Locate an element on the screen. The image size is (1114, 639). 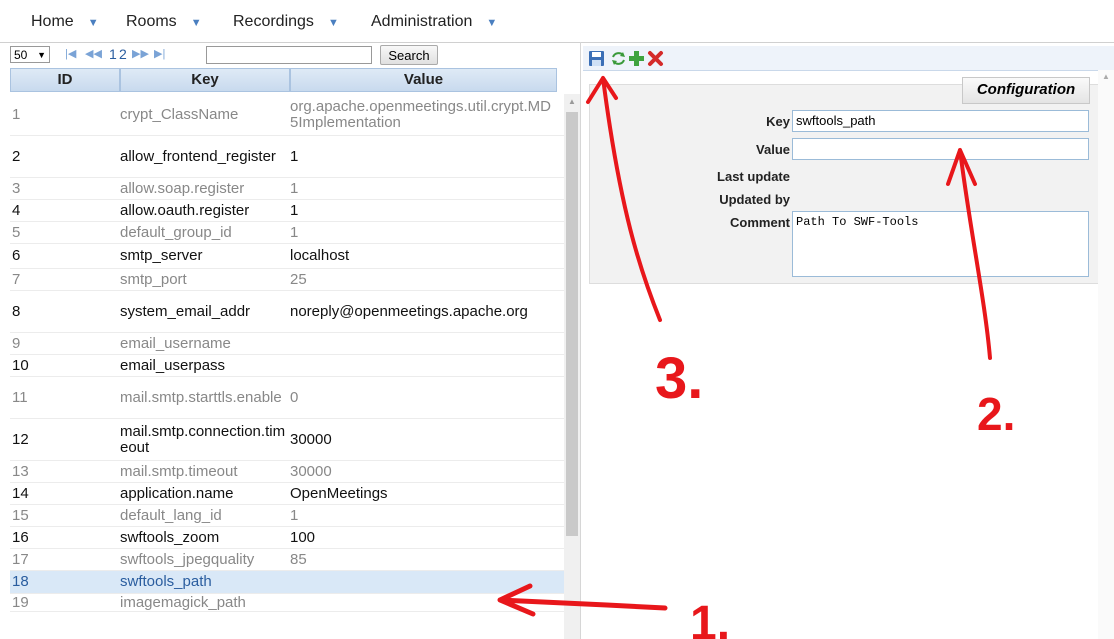
delete-icon is located at coordinates (655, 58).